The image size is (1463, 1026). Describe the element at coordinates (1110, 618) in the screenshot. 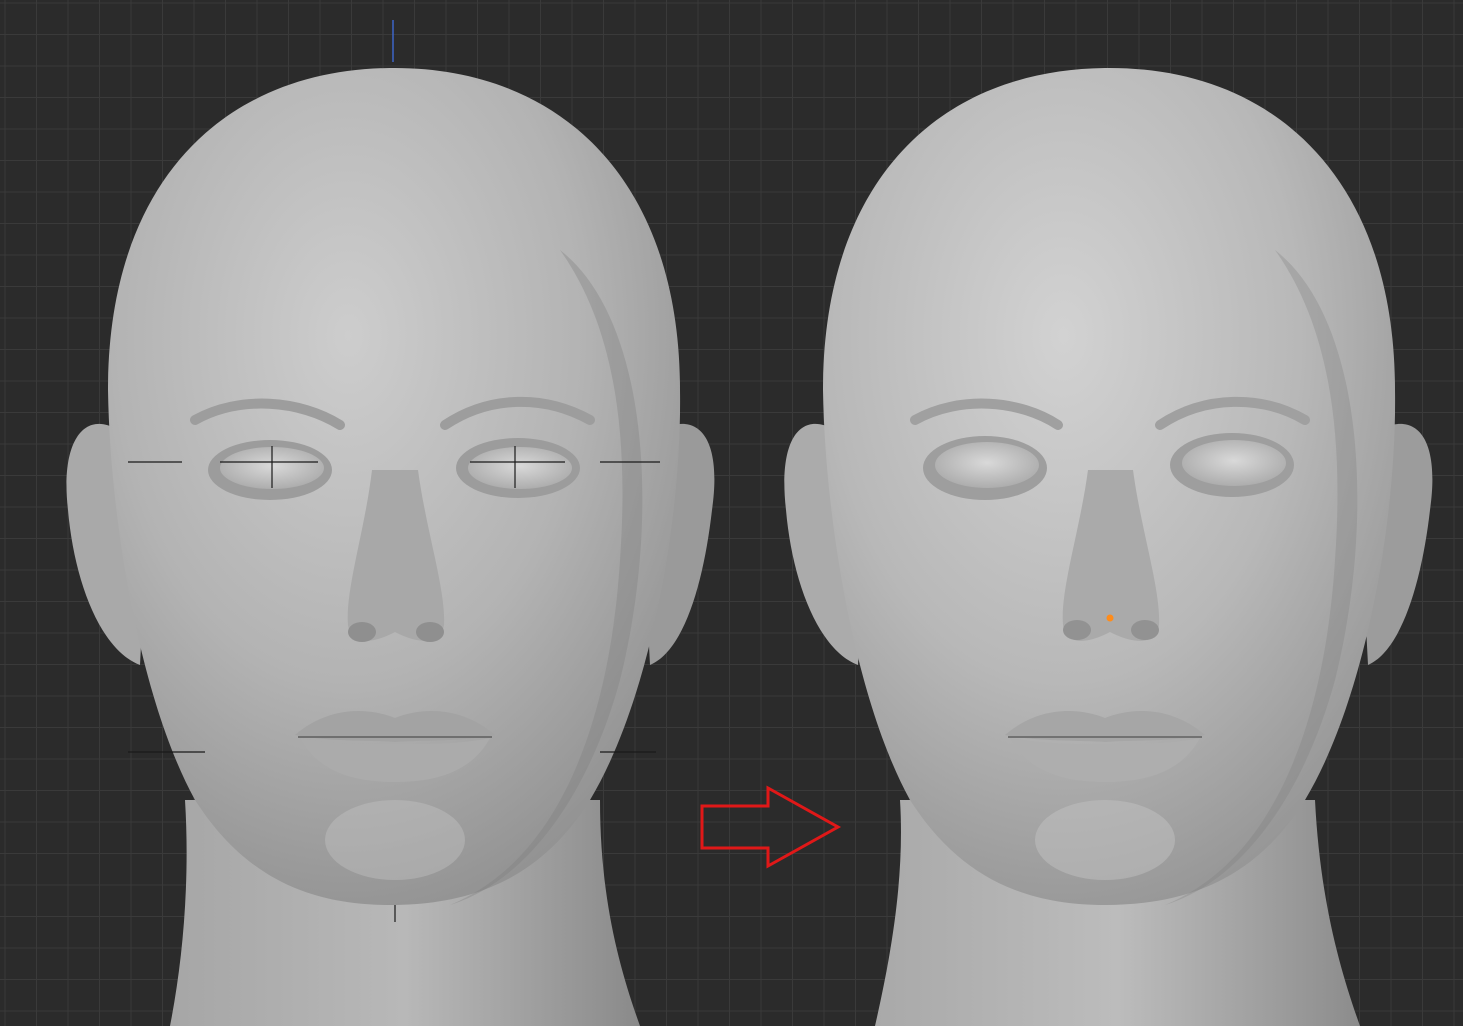

I see `origin-marker` at that location.